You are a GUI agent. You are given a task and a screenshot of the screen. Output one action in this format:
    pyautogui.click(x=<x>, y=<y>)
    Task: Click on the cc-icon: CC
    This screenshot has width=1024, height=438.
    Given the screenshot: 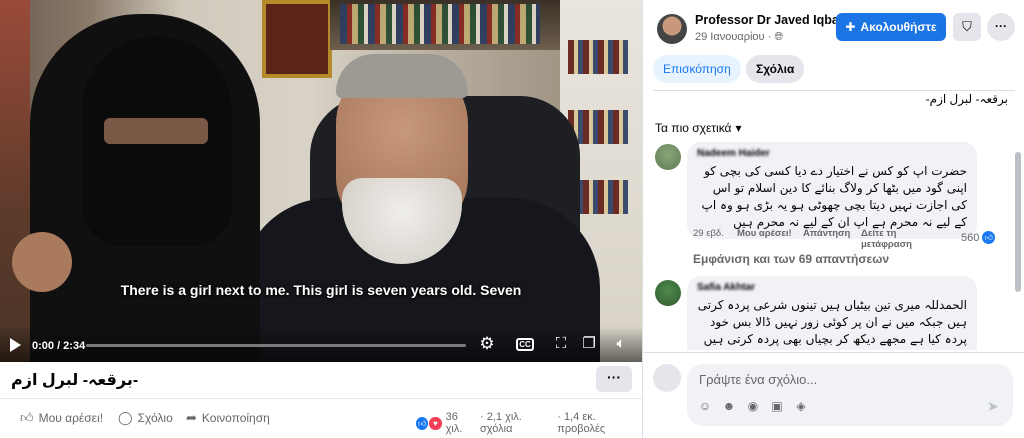 What is the action you would take?
    pyautogui.click(x=525, y=344)
    